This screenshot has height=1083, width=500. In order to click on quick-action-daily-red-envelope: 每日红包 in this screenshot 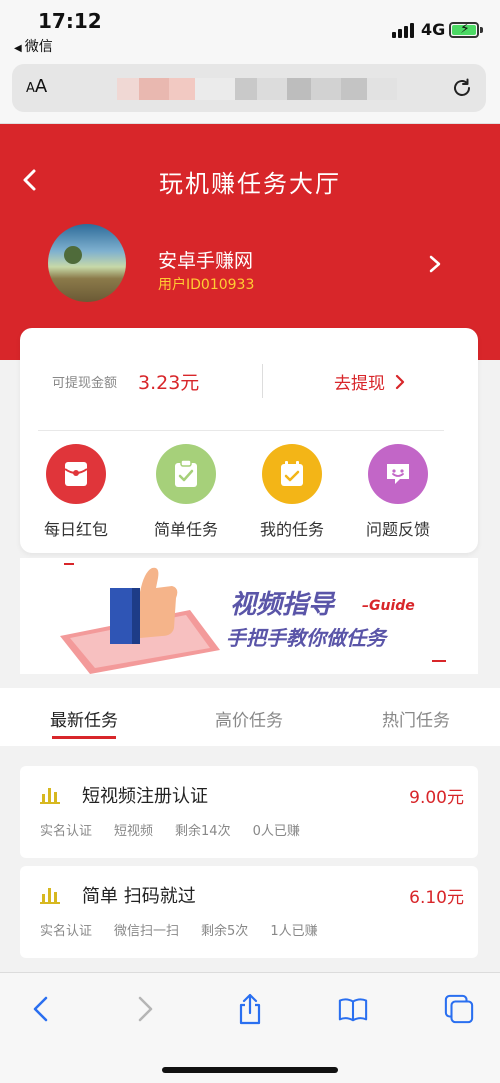, I will do `click(76, 492)`.